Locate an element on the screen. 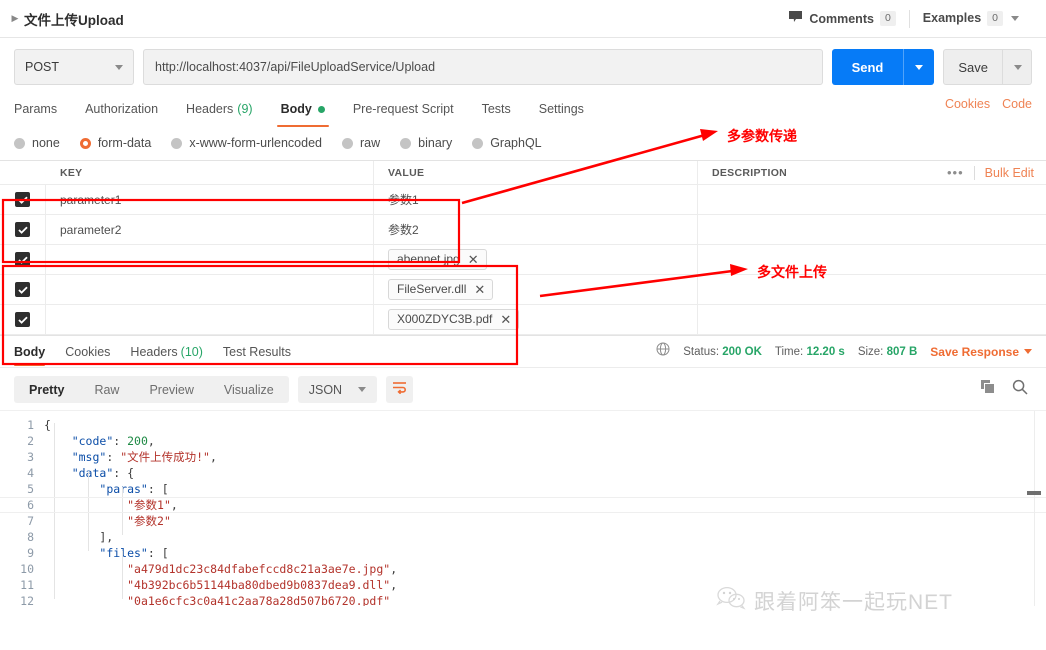 The image size is (1046, 650). annotation-label-multi-file: 多文件上传 is located at coordinates (792, 272).